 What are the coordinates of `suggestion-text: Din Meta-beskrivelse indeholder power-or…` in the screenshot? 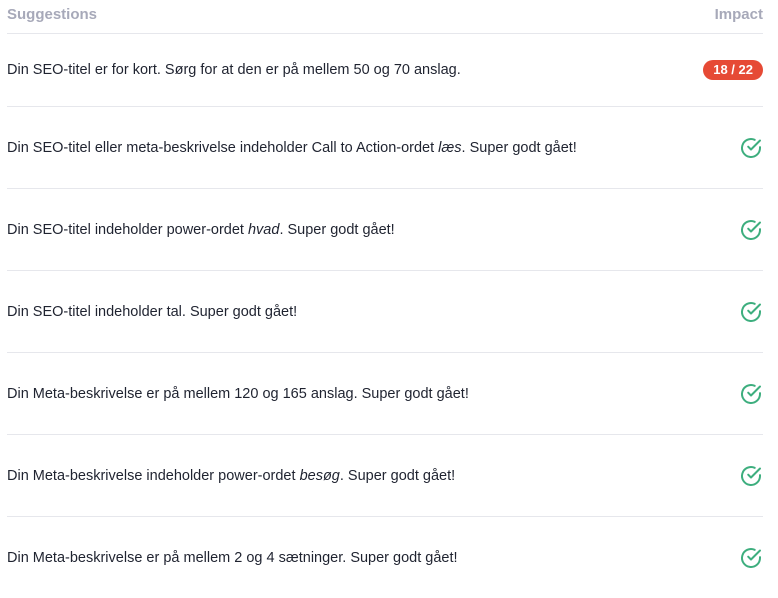 It's located at (231, 475).